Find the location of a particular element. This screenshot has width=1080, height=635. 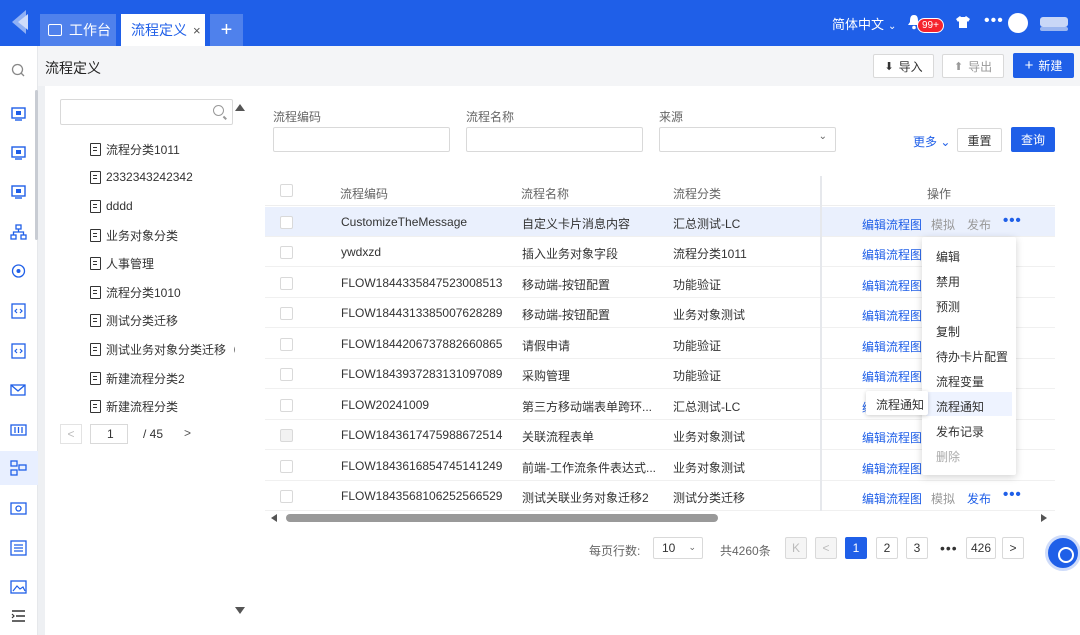

more-icon: ••• is located at coordinates (994, 21).